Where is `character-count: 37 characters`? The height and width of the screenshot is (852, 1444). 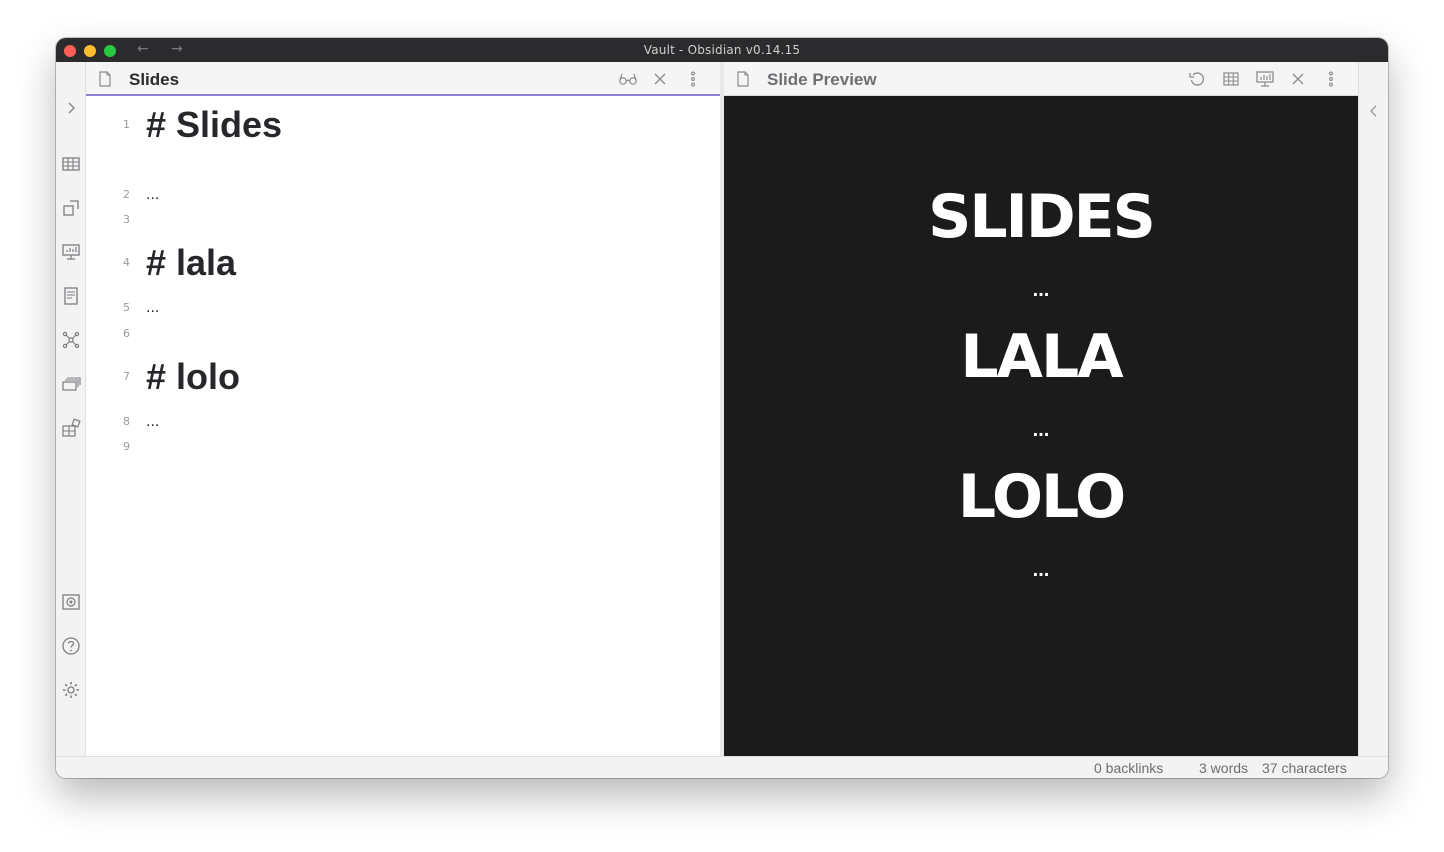
character-count: 37 characters is located at coordinates (1304, 768).